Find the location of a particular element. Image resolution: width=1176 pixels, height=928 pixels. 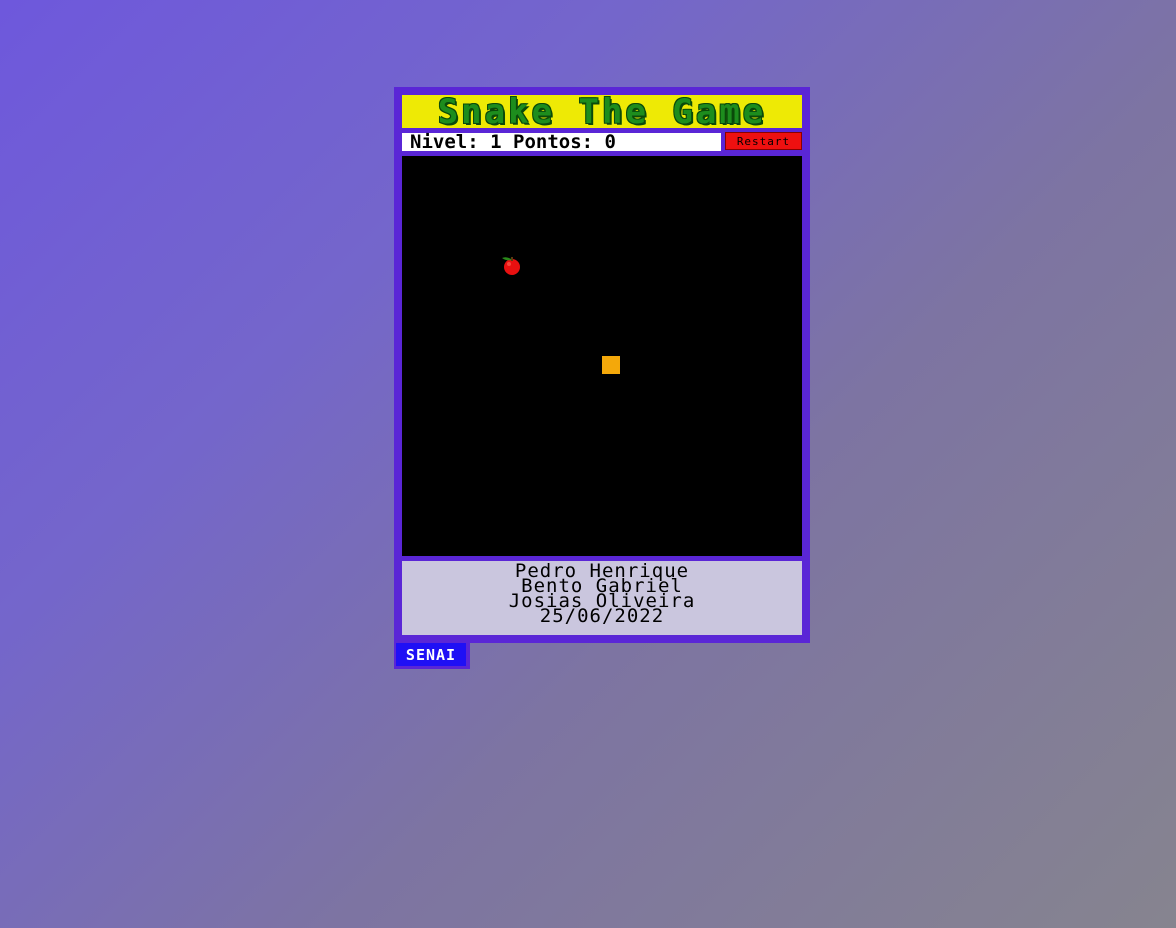

credit-date: 25/06/2022 is located at coordinates (602, 616).